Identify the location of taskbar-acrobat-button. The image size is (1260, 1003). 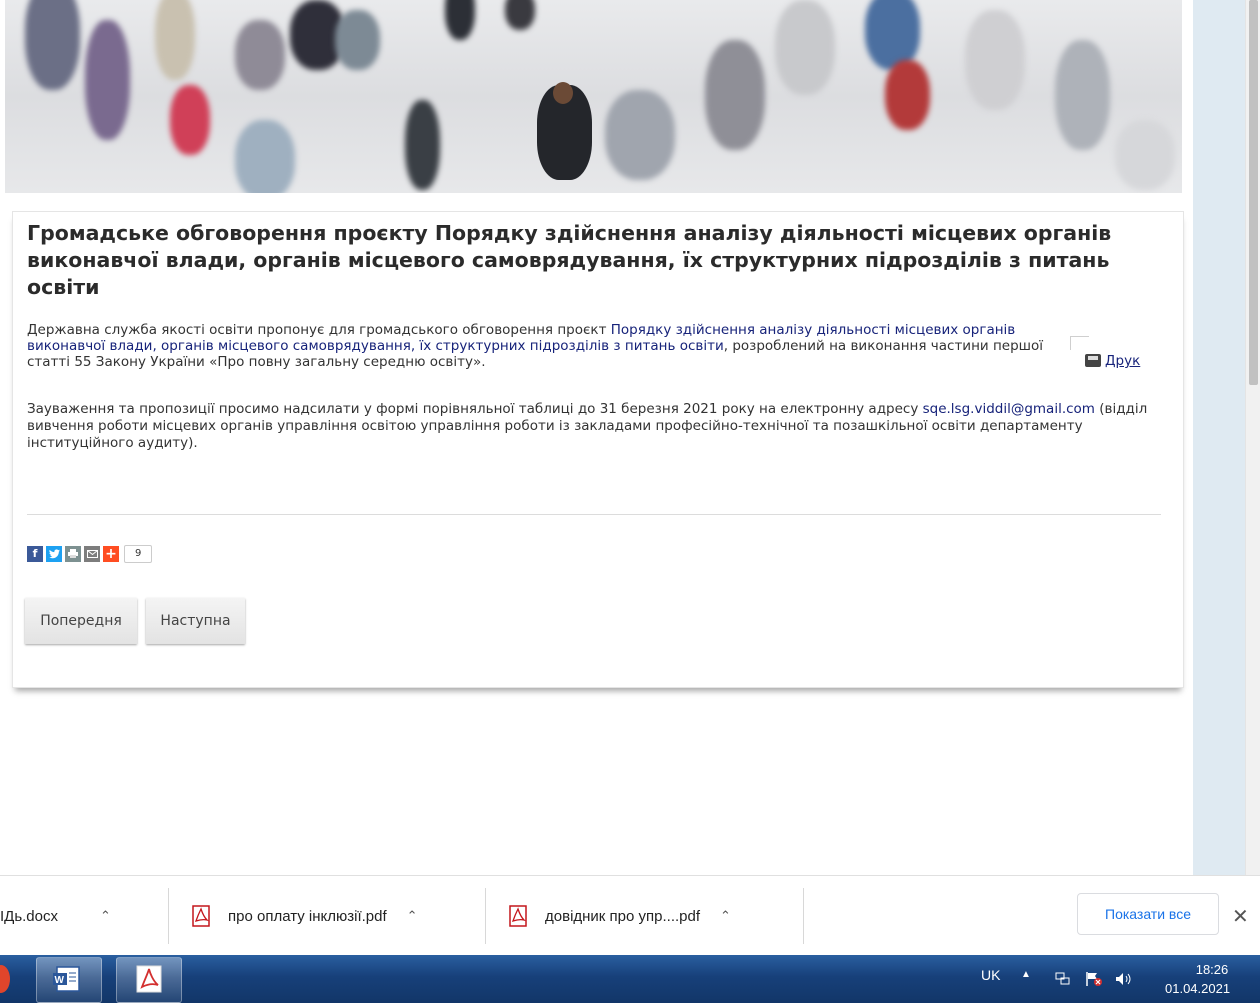
(149, 980).